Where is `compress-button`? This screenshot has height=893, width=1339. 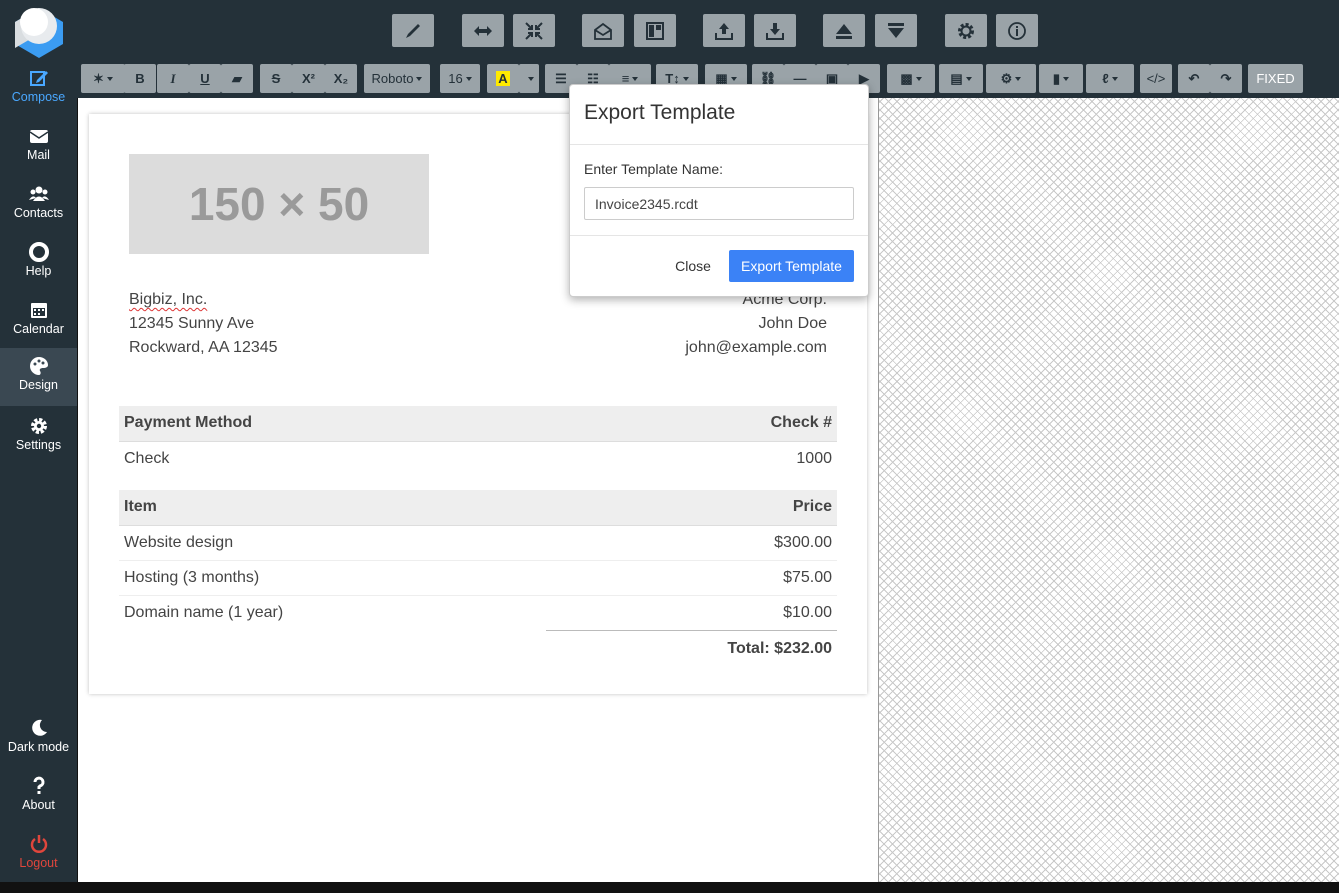 compress-button is located at coordinates (534, 30).